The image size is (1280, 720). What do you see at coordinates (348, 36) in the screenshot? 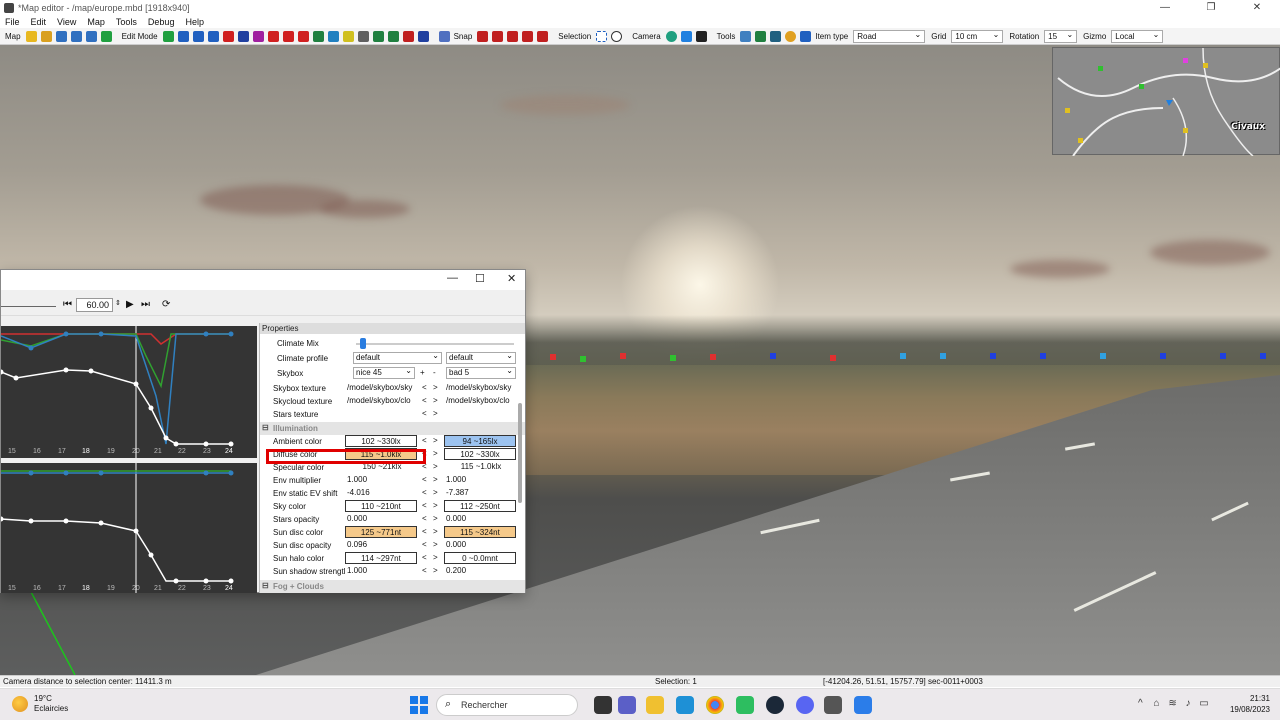
I see `road-icon` at bounding box center [348, 36].